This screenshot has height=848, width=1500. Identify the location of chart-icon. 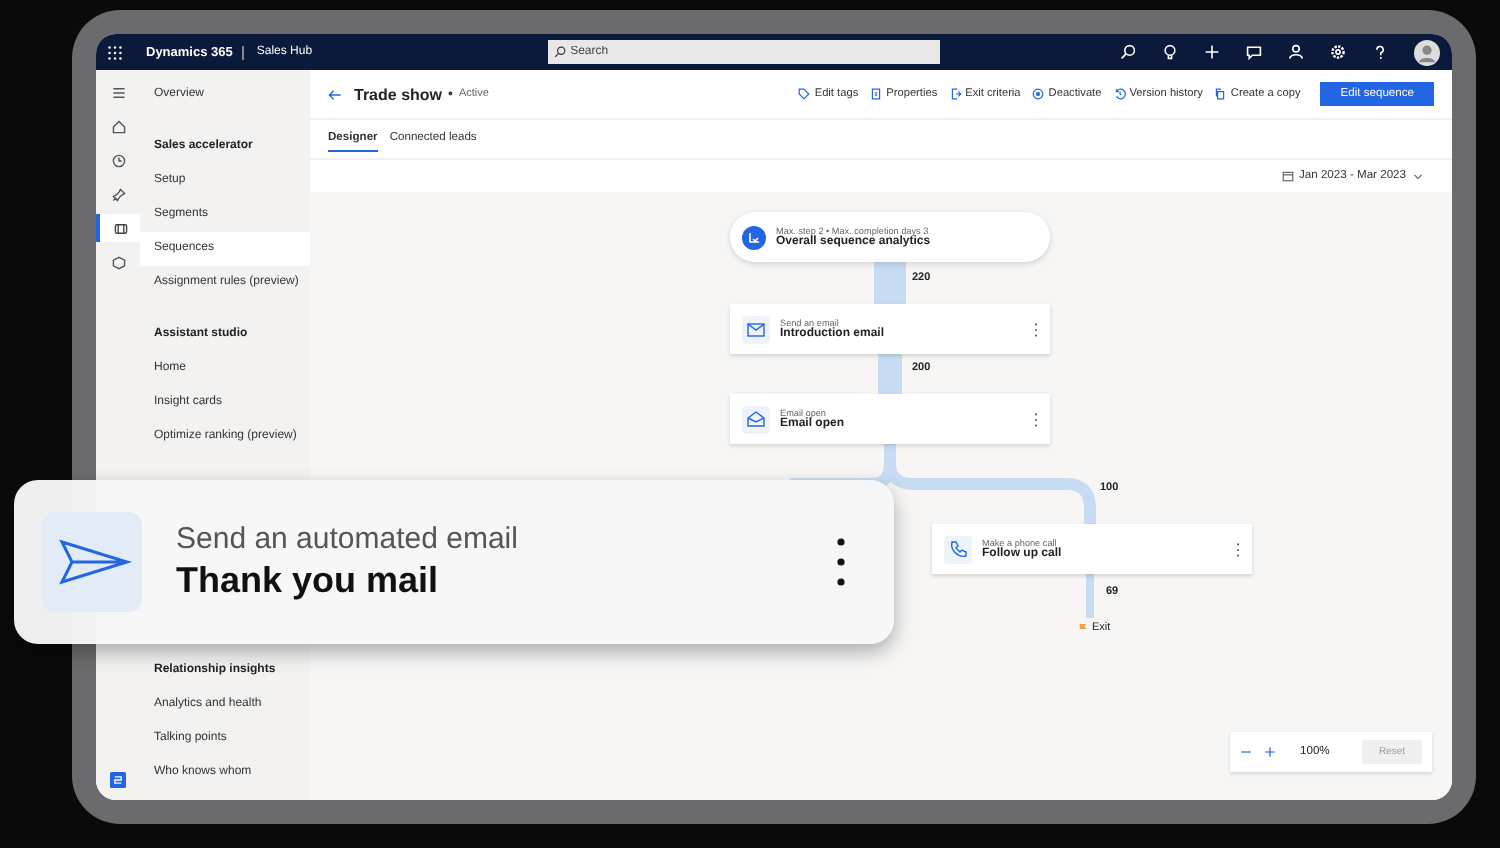
(754, 237).